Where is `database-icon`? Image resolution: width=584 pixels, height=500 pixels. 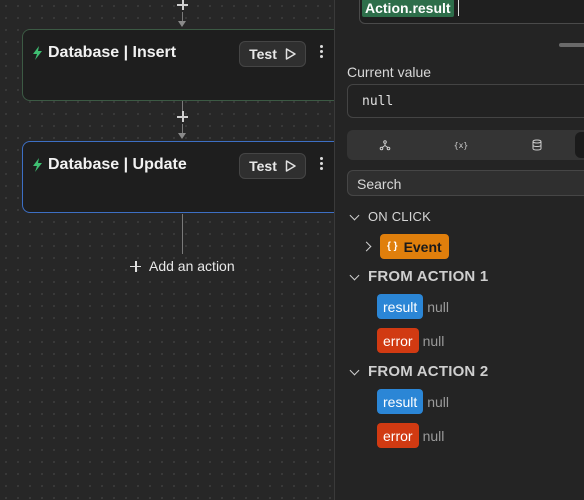
database-icon is located at coordinates (537, 145).